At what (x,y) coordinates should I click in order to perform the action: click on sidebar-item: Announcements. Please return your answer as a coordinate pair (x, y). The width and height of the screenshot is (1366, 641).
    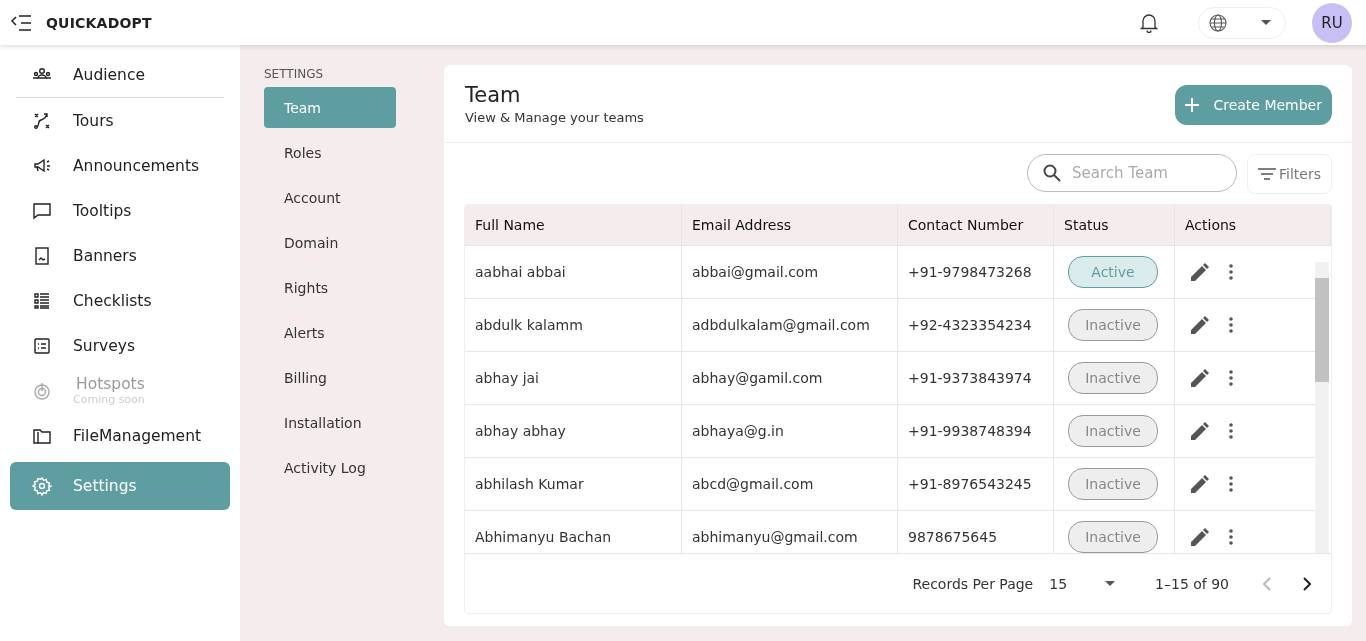
    Looking at the image, I should click on (120, 165).